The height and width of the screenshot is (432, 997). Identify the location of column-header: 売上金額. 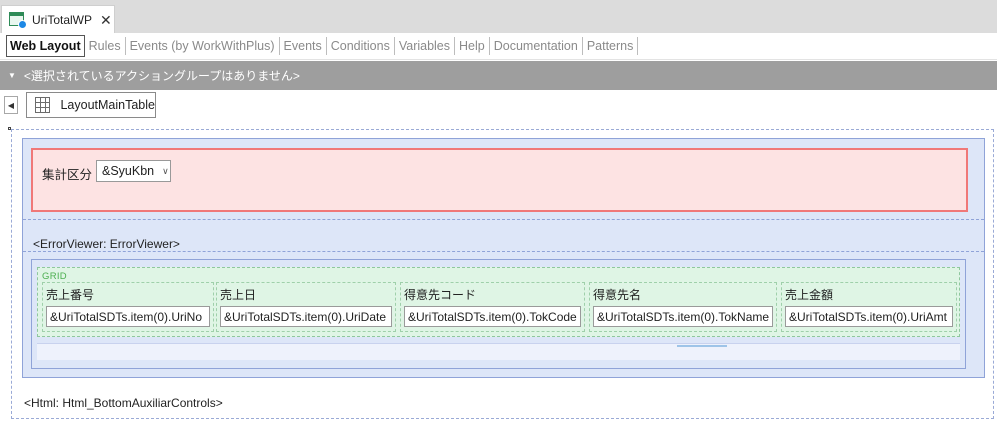
(809, 295).